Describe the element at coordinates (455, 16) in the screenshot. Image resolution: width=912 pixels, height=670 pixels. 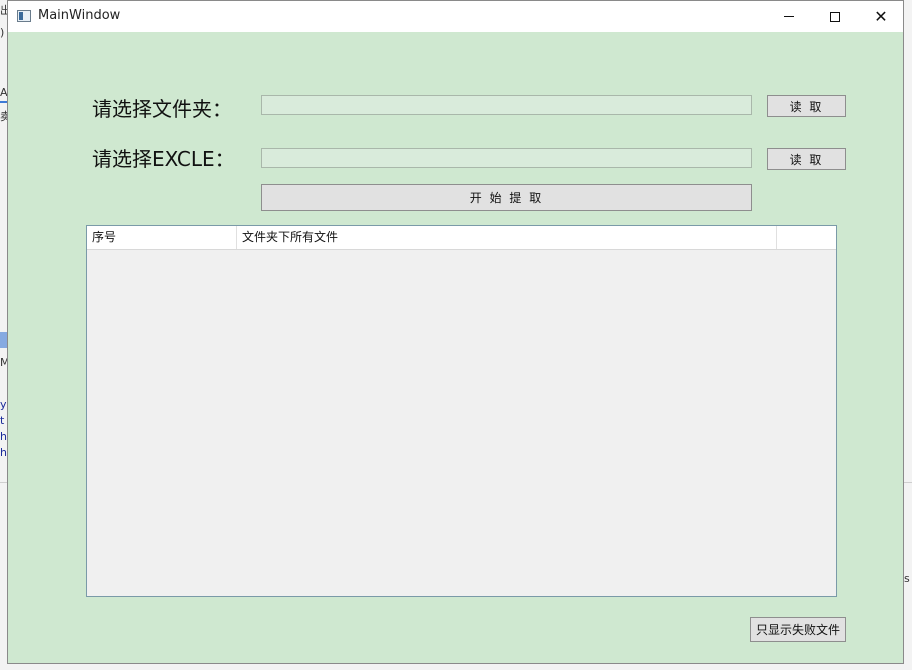
I see `title-bar: MainWindow ✕` at that location.